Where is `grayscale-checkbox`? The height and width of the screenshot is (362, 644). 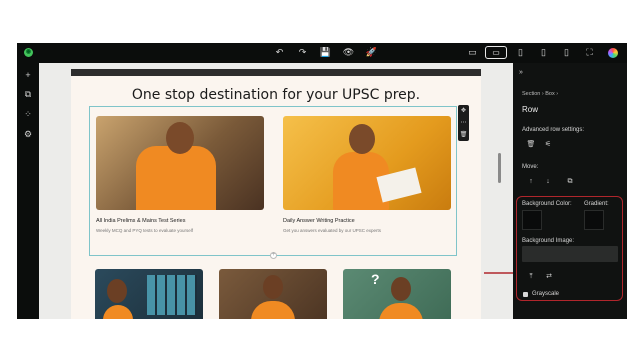 grayscale-checkbox is located at coordinates (525, 294).